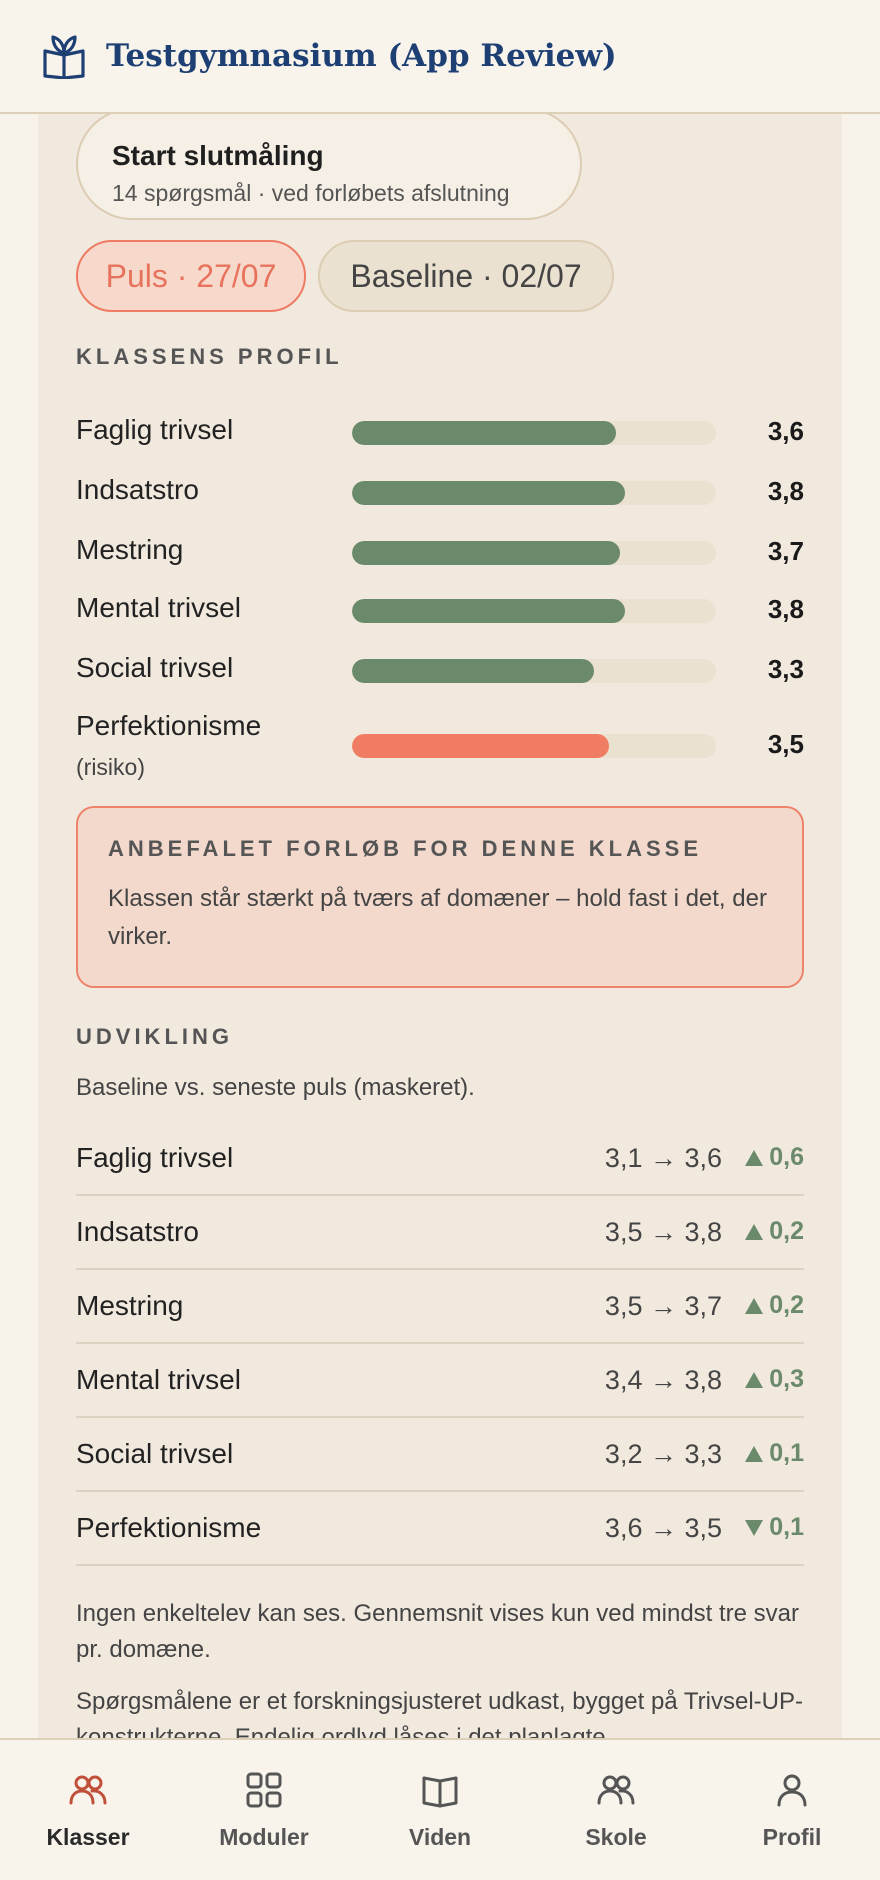 This screenshot has width=880, height=1880. Describe the element at coordinates (88, 1810) in the screenshot. I see `nav-item-klasser: Klasser` at that location.